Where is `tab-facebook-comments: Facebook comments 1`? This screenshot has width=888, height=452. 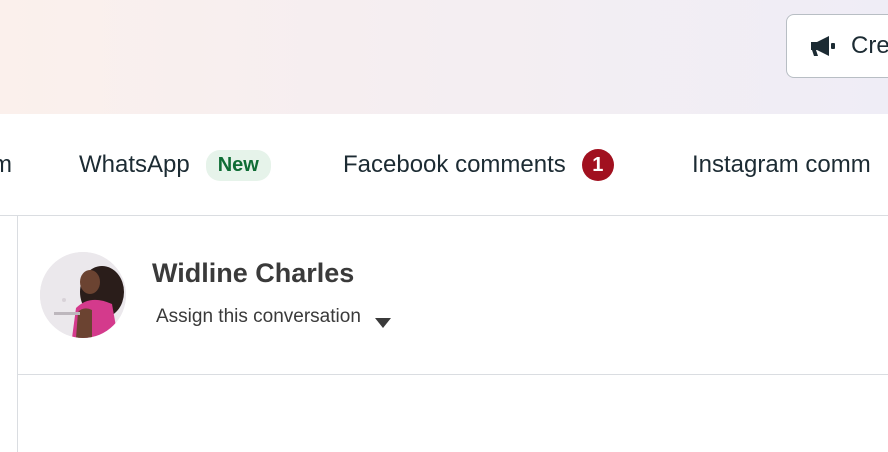
tab-facebook-comments: Facebook comments 1 is located at coordinates (478, 165).